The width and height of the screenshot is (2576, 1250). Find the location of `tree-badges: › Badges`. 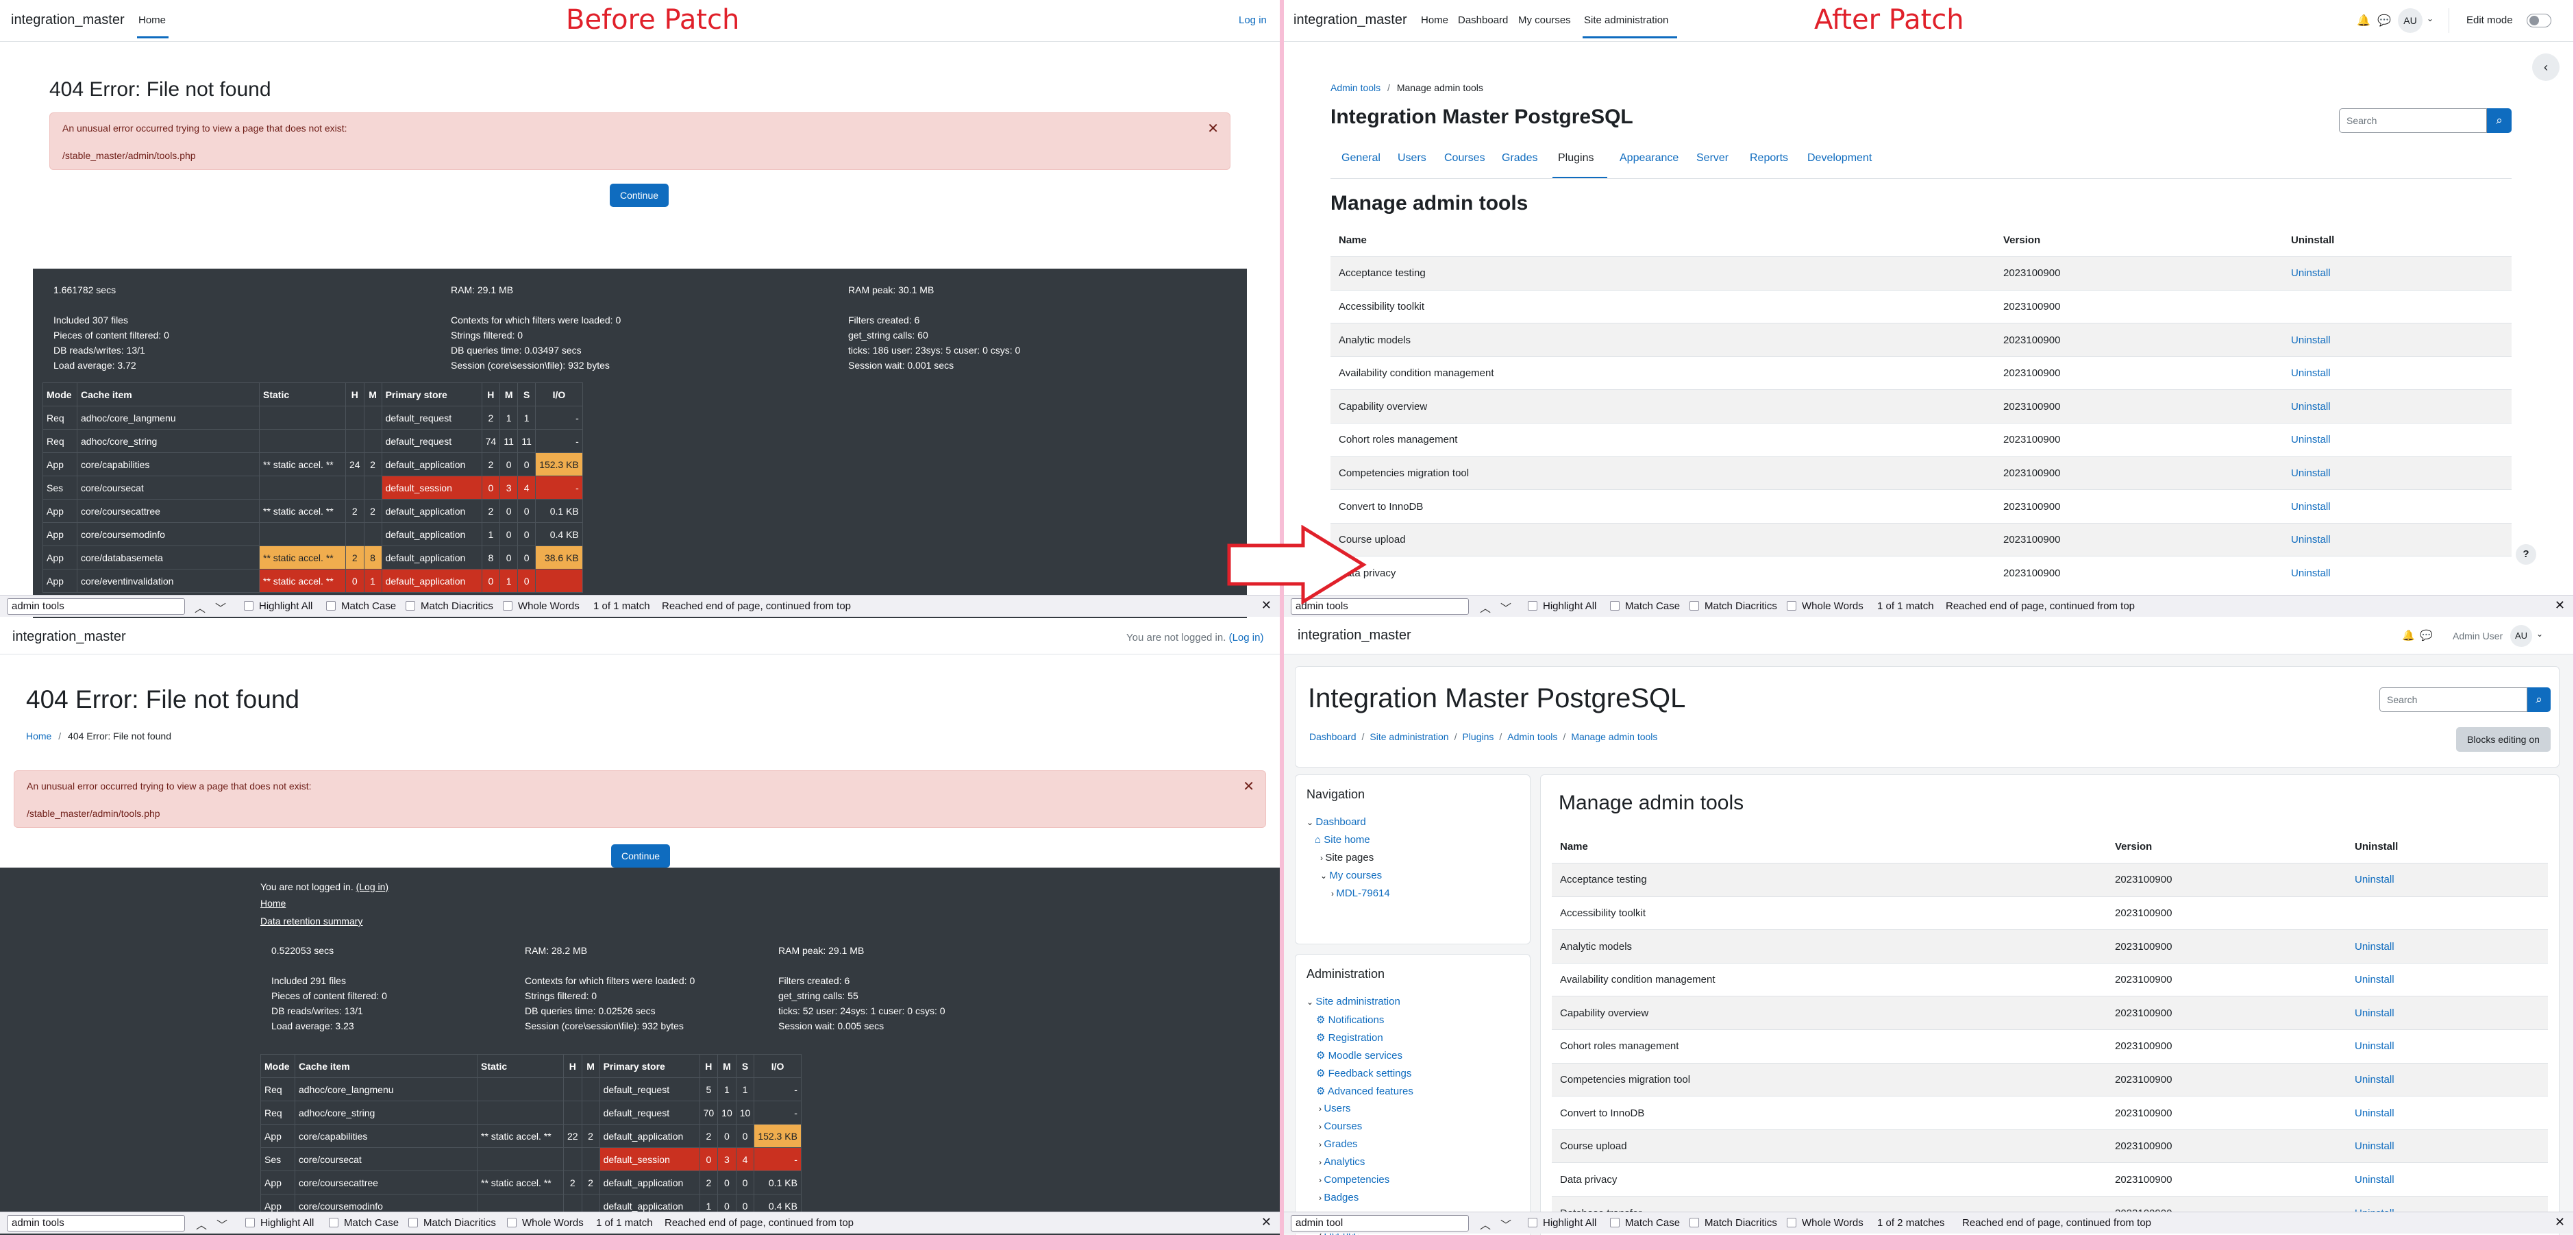

tree-badges: › Badges is located at coordinates (1339, 1198).